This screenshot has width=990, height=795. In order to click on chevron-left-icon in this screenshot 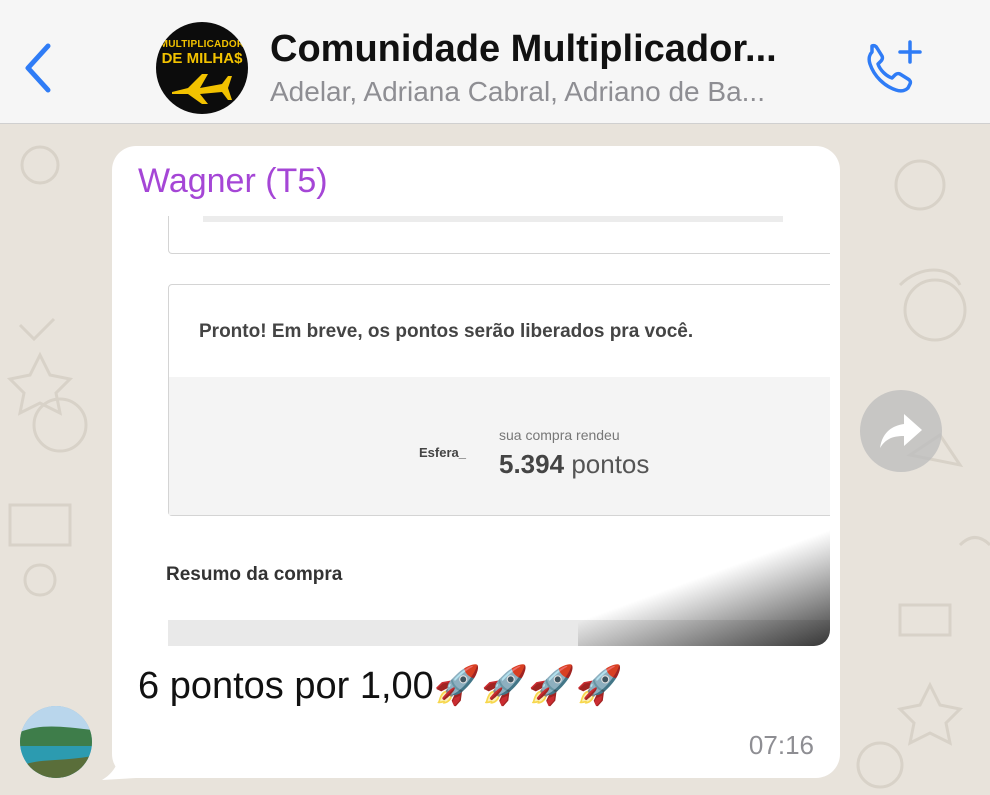, I will do `click(38, 68)`.